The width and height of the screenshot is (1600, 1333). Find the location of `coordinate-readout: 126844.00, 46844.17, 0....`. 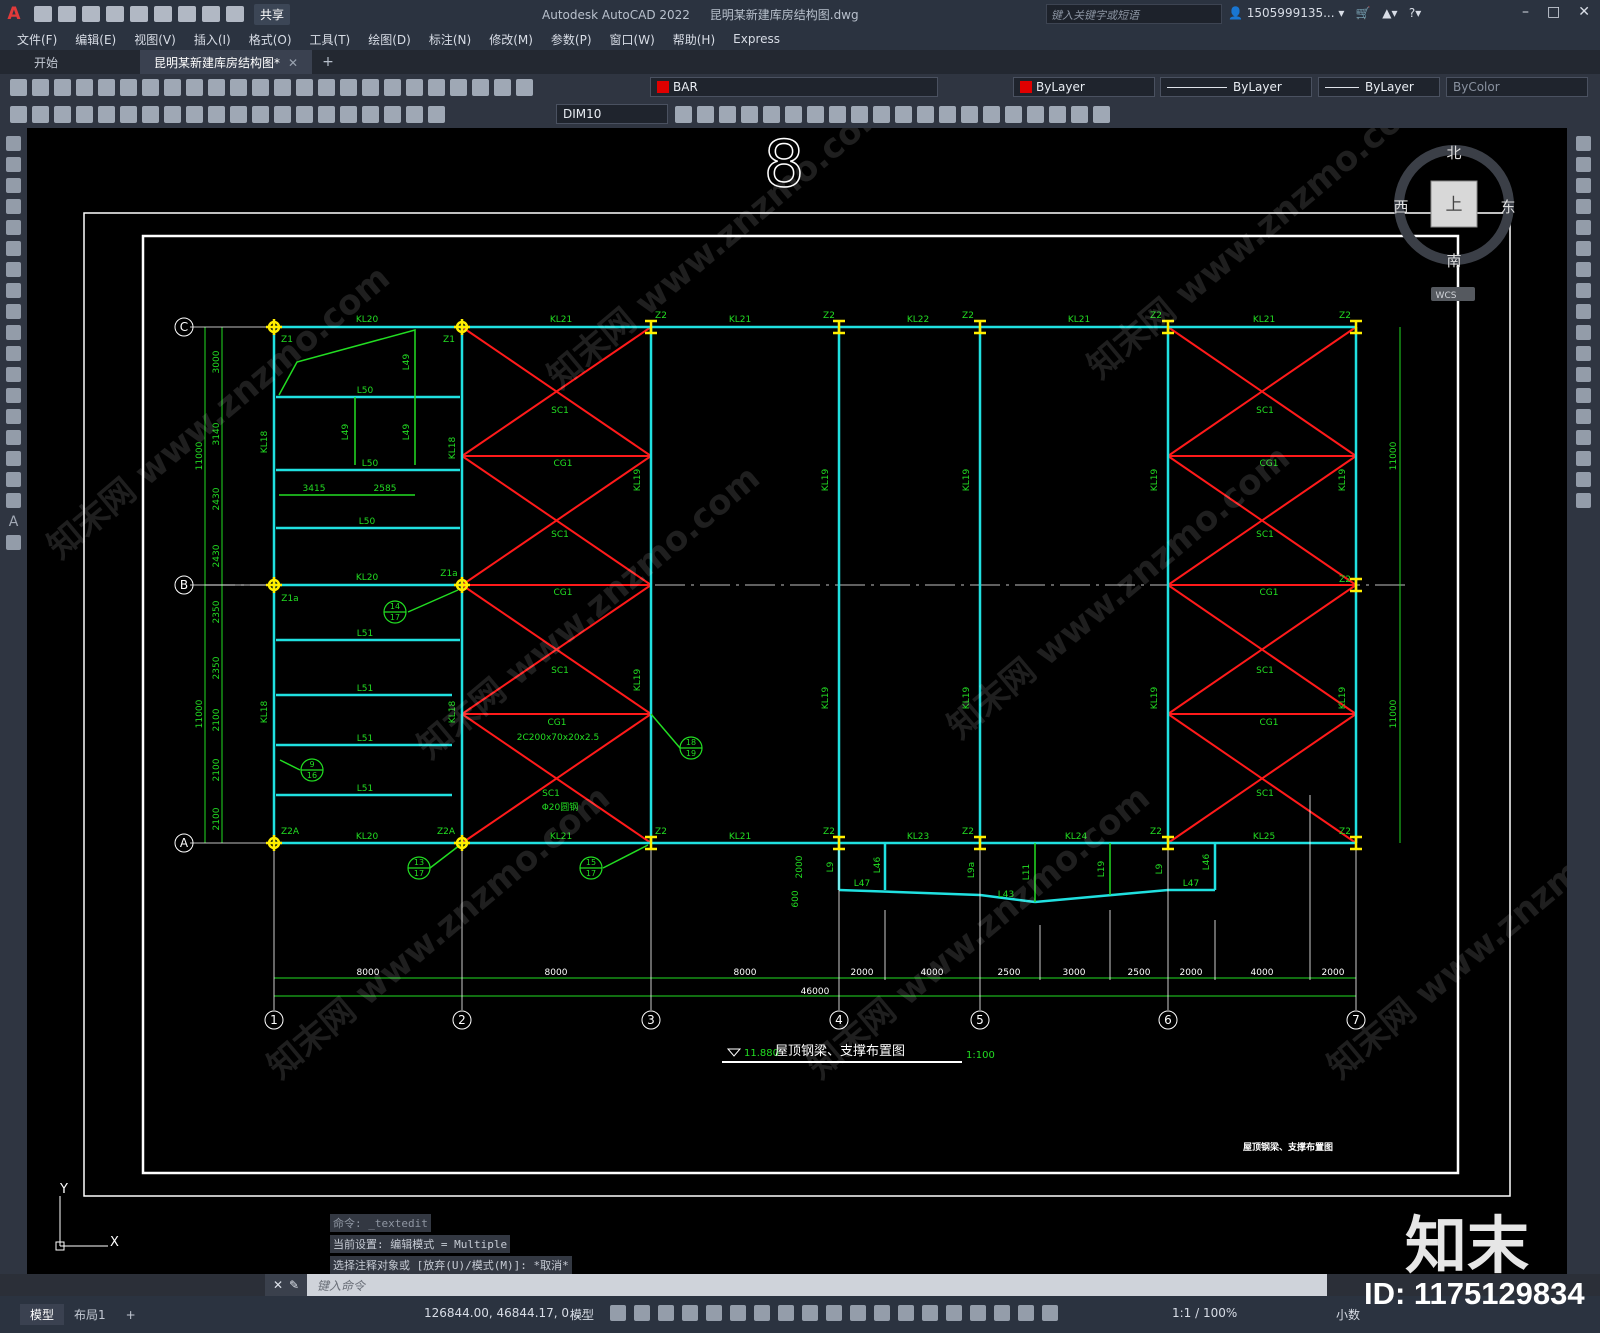

coordinate-readout: 126844.00, 46844.17, 0.... is located at coordinates (504, 1313).